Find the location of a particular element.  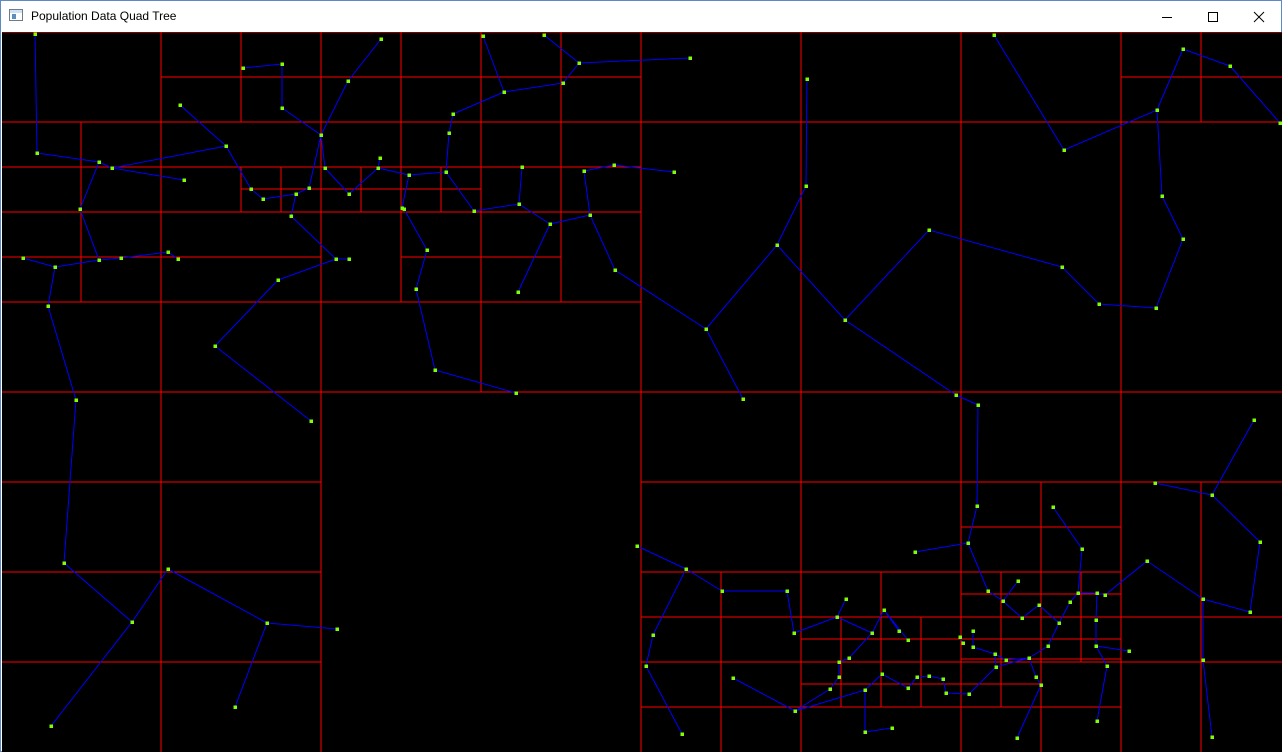

minimize-button is located at coordinates (1167, 16).